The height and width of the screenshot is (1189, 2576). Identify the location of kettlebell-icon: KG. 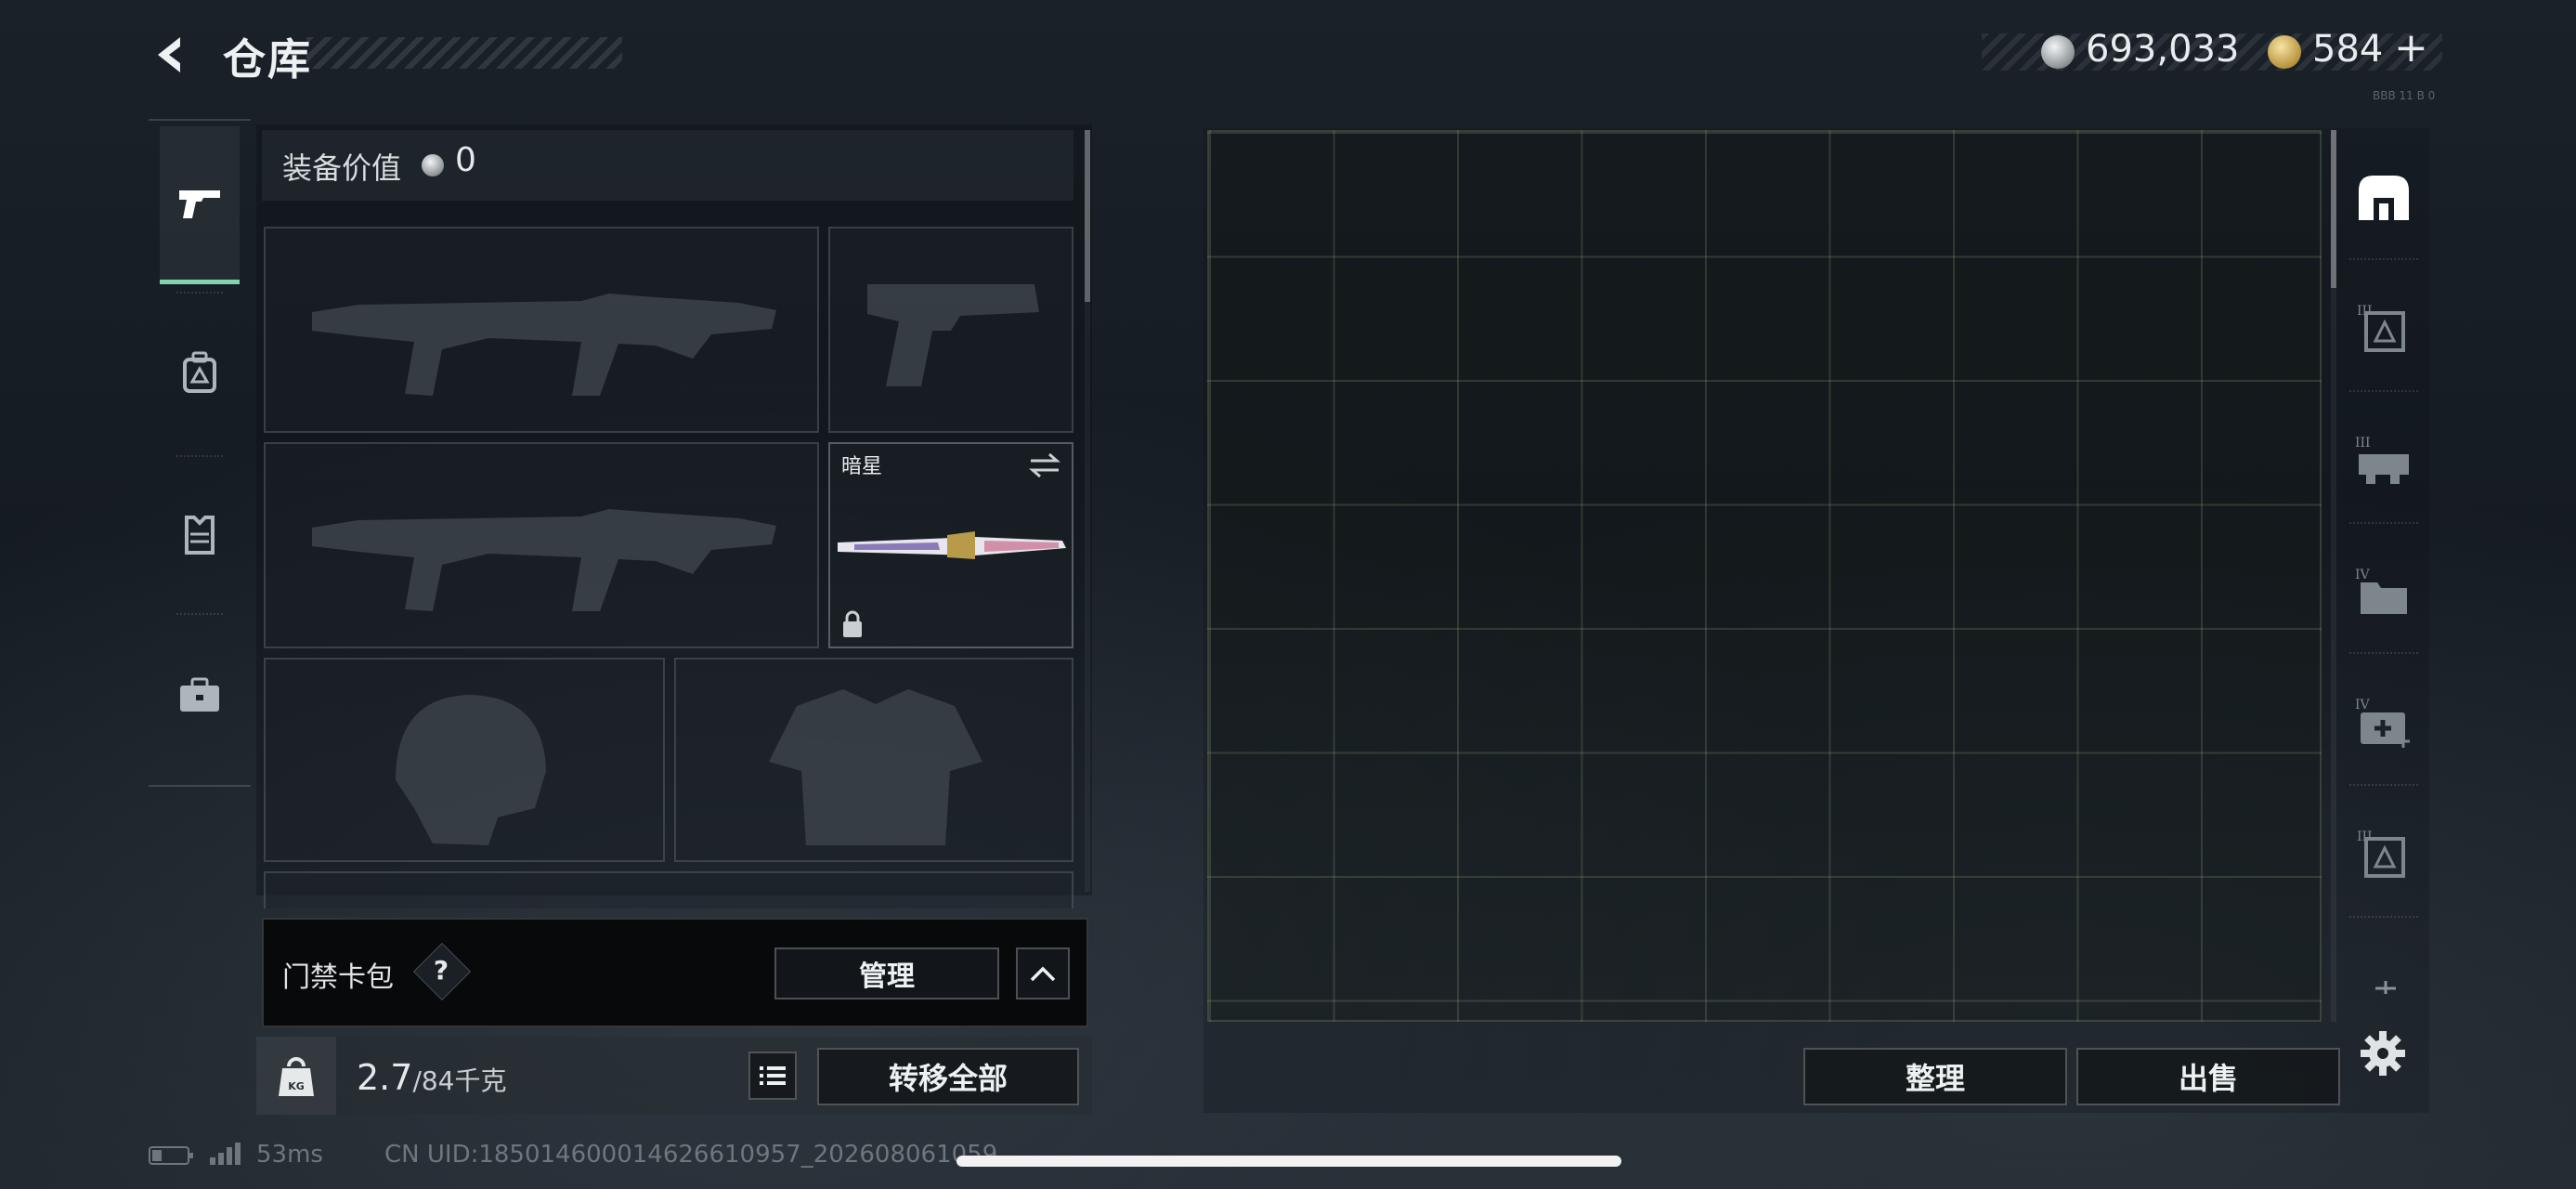
(296, 1077).